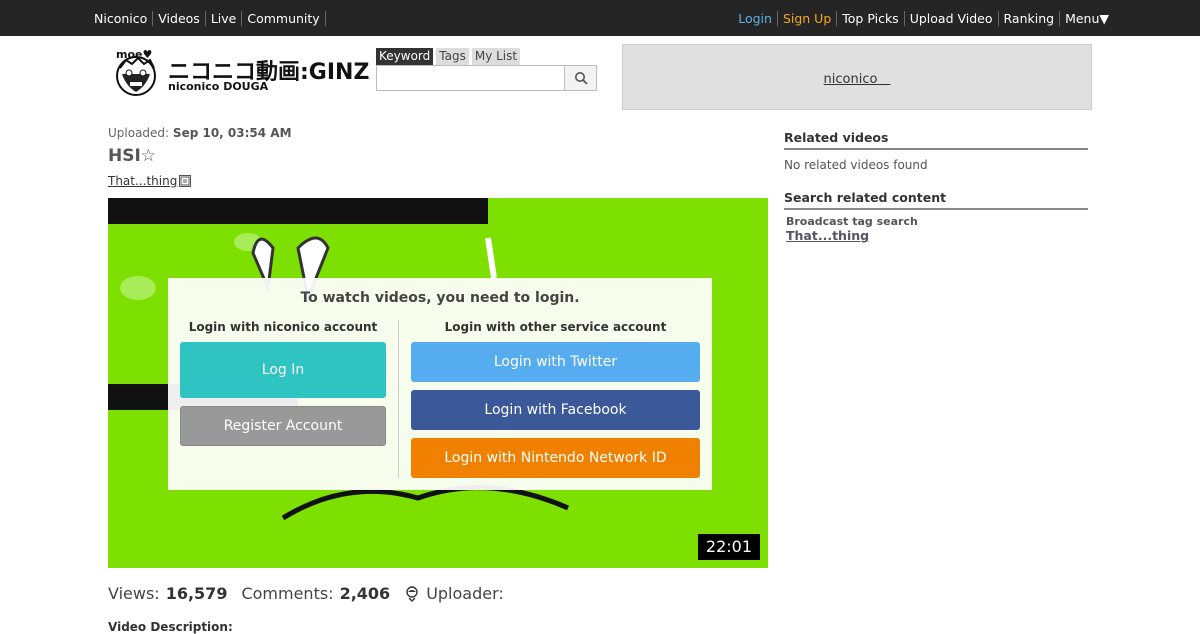 The width and height of the screenshot is (1200, 634). I want to click on search-tabs: Keyword Tags My List, so click(487, 56).